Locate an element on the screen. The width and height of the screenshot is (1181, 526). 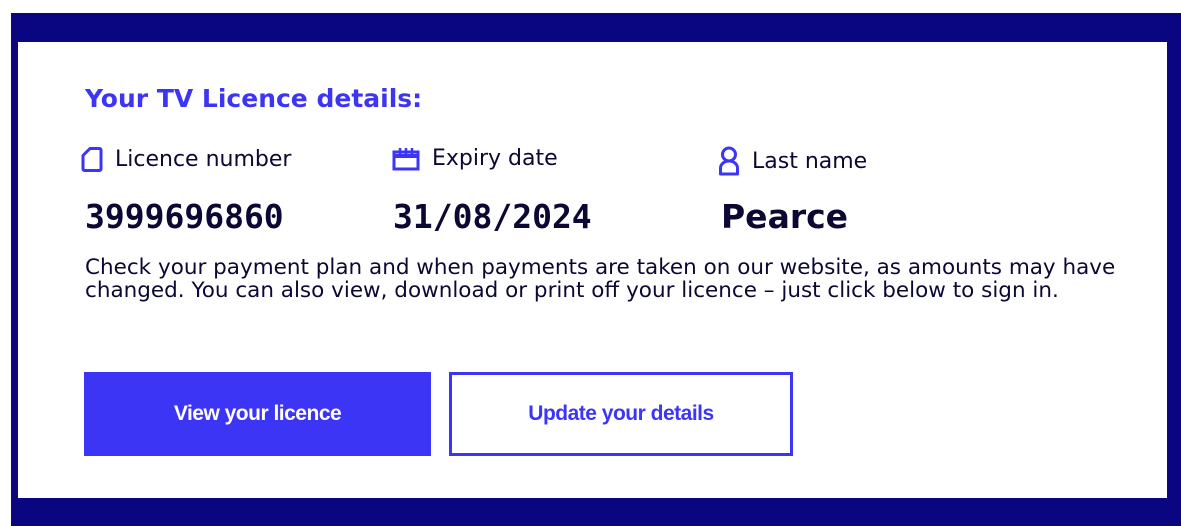
calendar-icon is located at coordinates (406, 159).